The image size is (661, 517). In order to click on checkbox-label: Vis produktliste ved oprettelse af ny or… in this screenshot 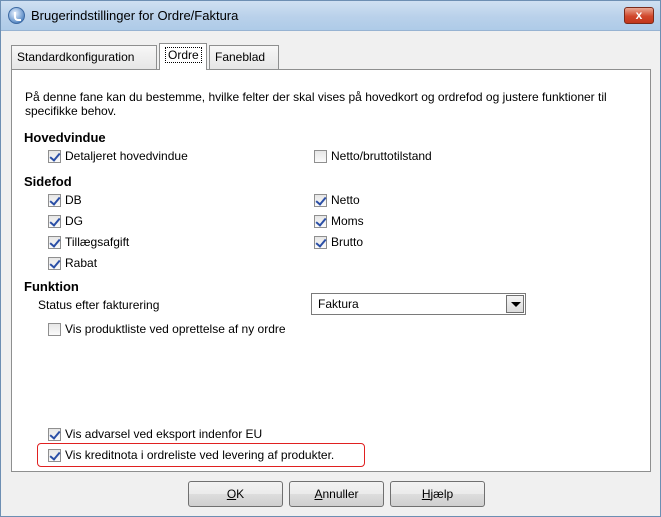, I will do `click(175, 329)`.